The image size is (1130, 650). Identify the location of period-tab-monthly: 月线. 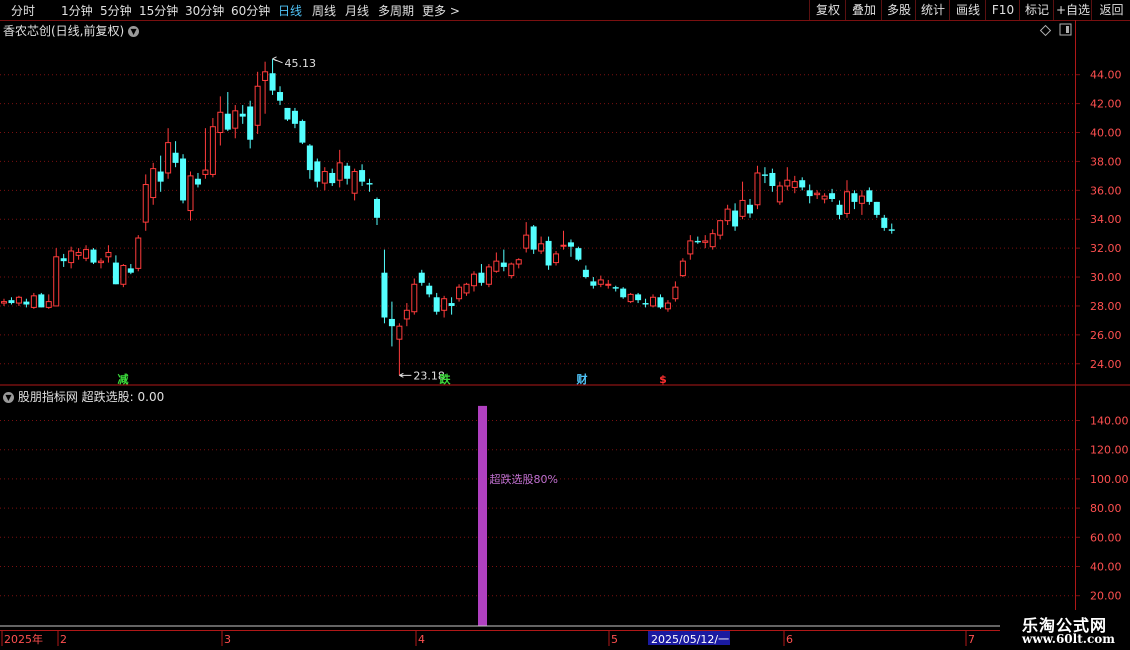
(357, 10).